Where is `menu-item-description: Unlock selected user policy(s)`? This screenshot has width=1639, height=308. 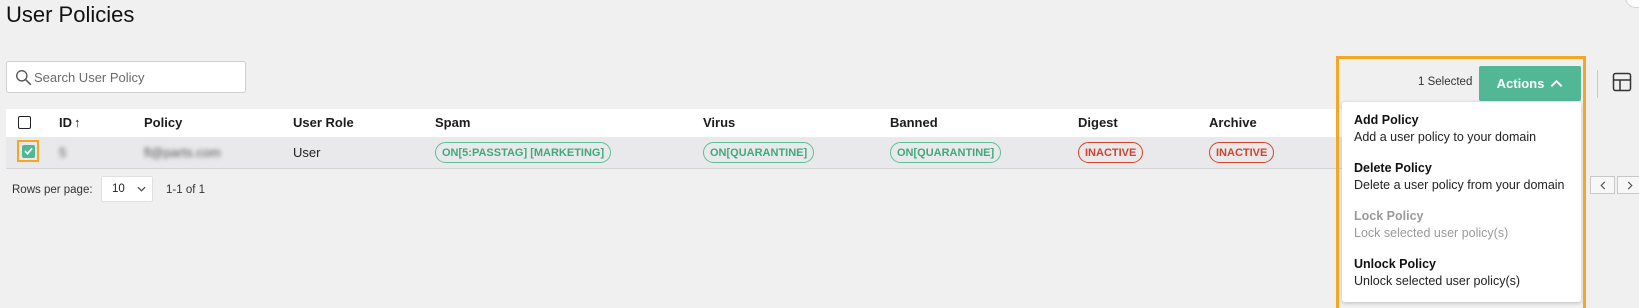 menu-item-description: Unlock selected user policy(s) is located at coordinates (1437, 281).